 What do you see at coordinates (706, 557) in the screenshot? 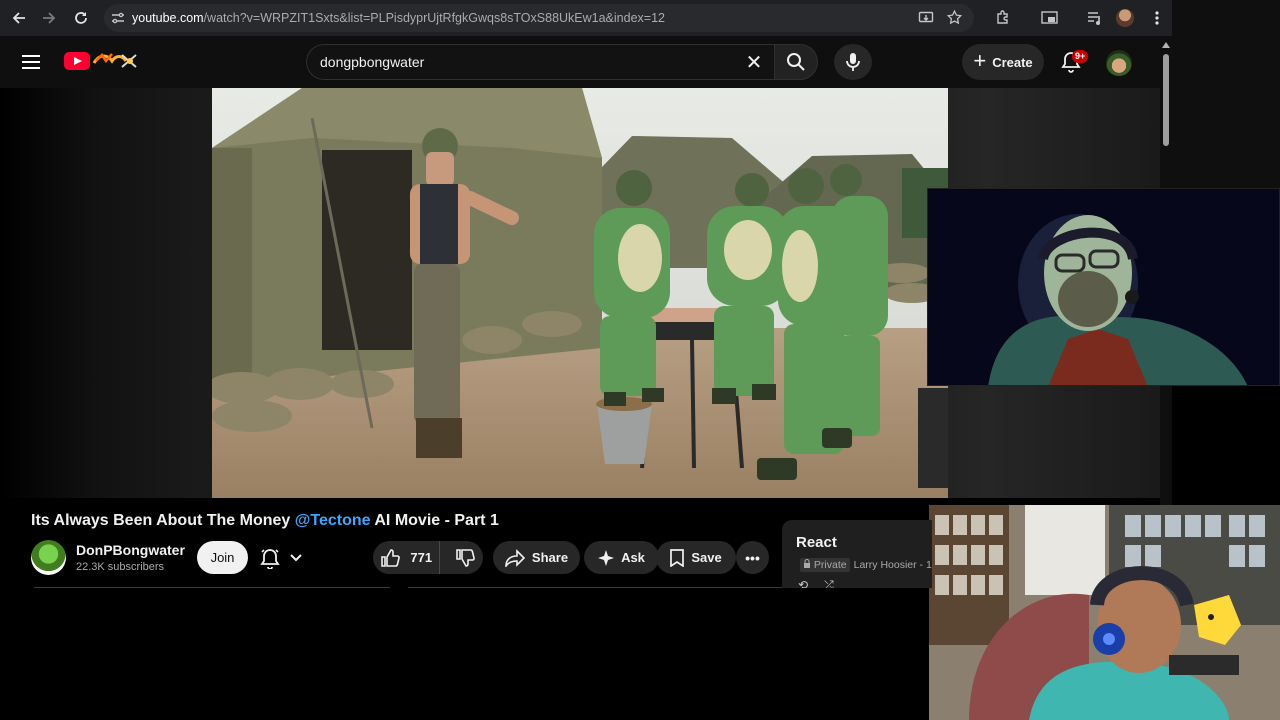
I see `save-label: Save` at bounding box center [706, 557].